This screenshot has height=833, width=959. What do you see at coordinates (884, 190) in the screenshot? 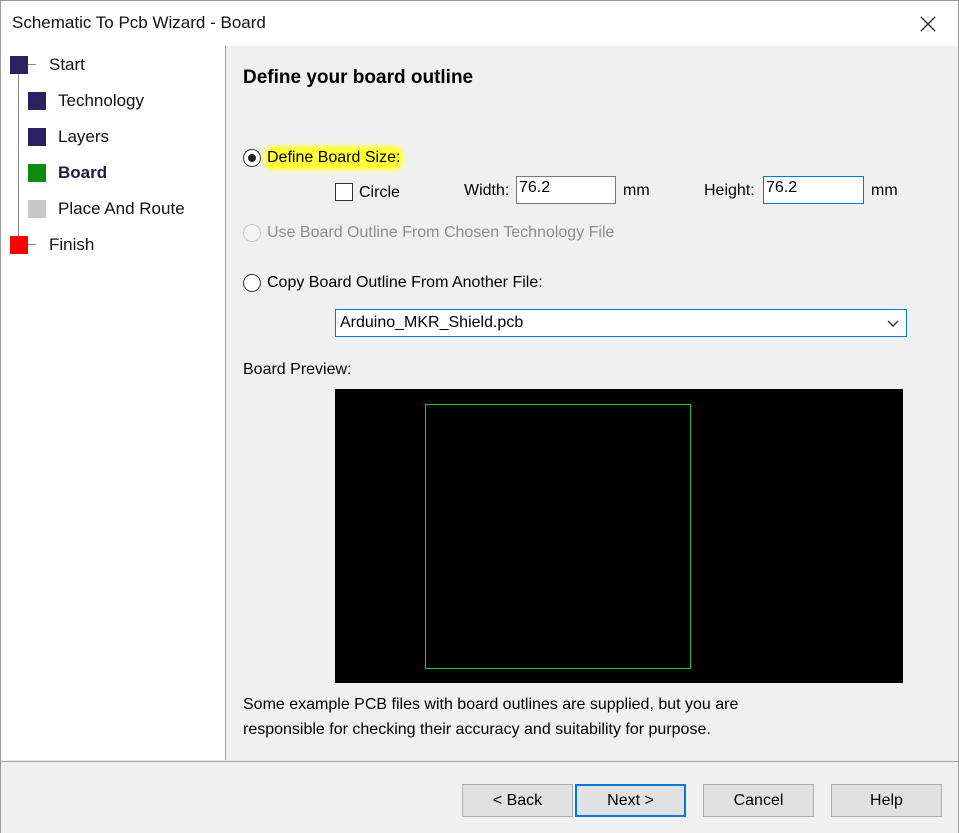
I see `height-unit: mm` at bounding box center [884, 190].